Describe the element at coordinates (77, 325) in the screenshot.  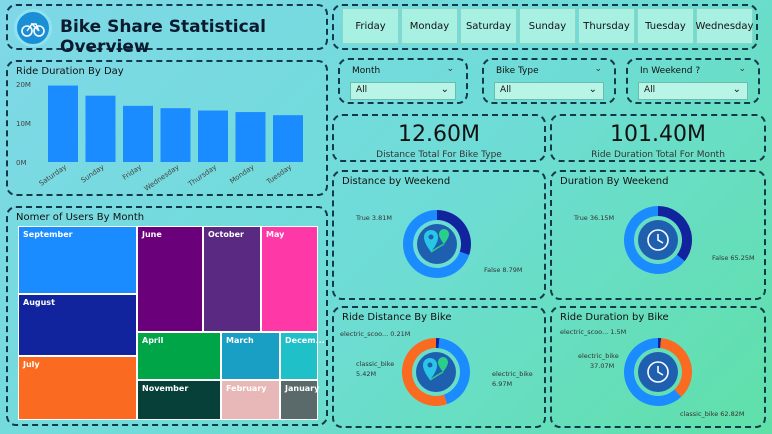
I see `treemap-cell-august: August` at that location.